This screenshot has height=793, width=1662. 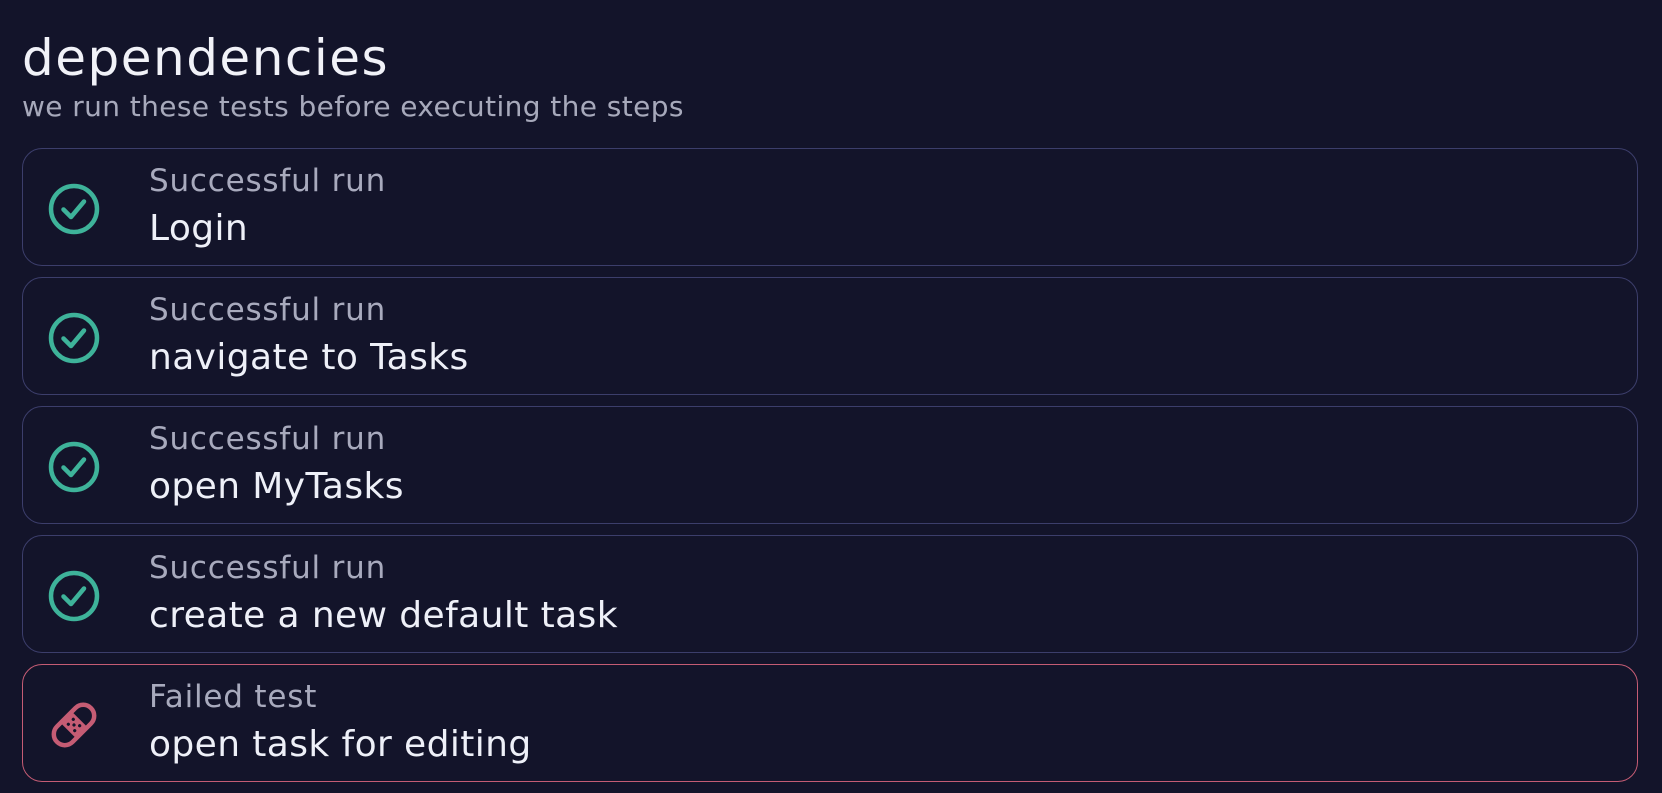 What do you see at coordinates (830, 336) in the screenshot?
I see `dependency-item: Successful run navigate to Tasks` at bounding box center [830, 336].